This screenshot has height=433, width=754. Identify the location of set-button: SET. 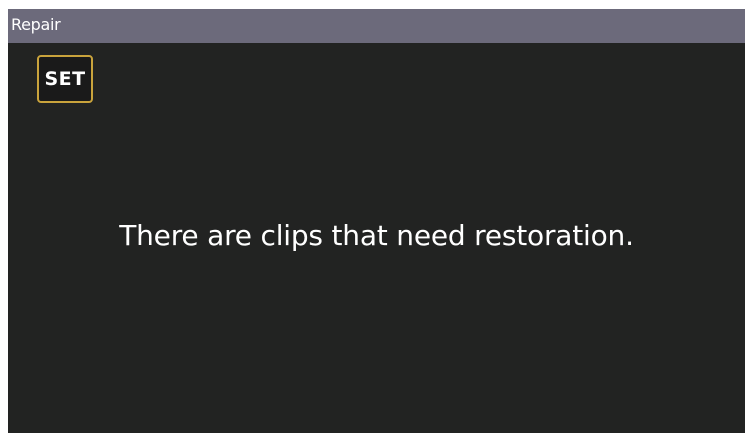
(65, 79).